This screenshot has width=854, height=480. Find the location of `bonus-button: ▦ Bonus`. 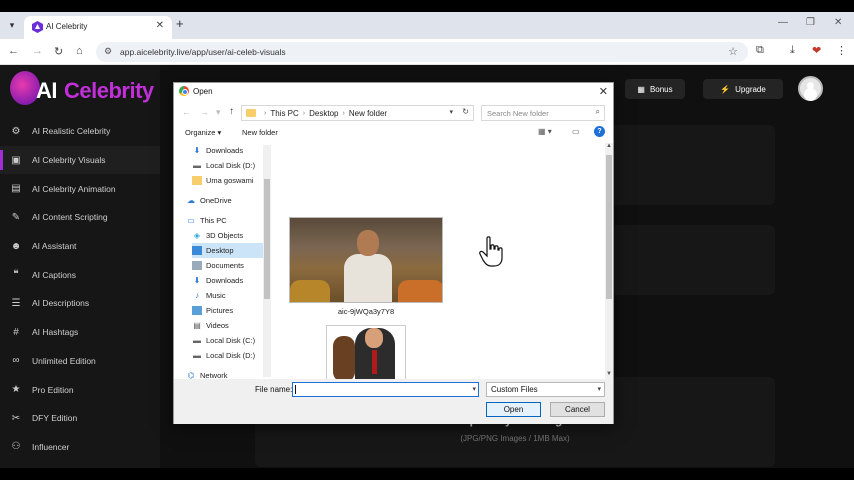

bonus-button: ▦ Bonus is located at coordinates (655, 89).